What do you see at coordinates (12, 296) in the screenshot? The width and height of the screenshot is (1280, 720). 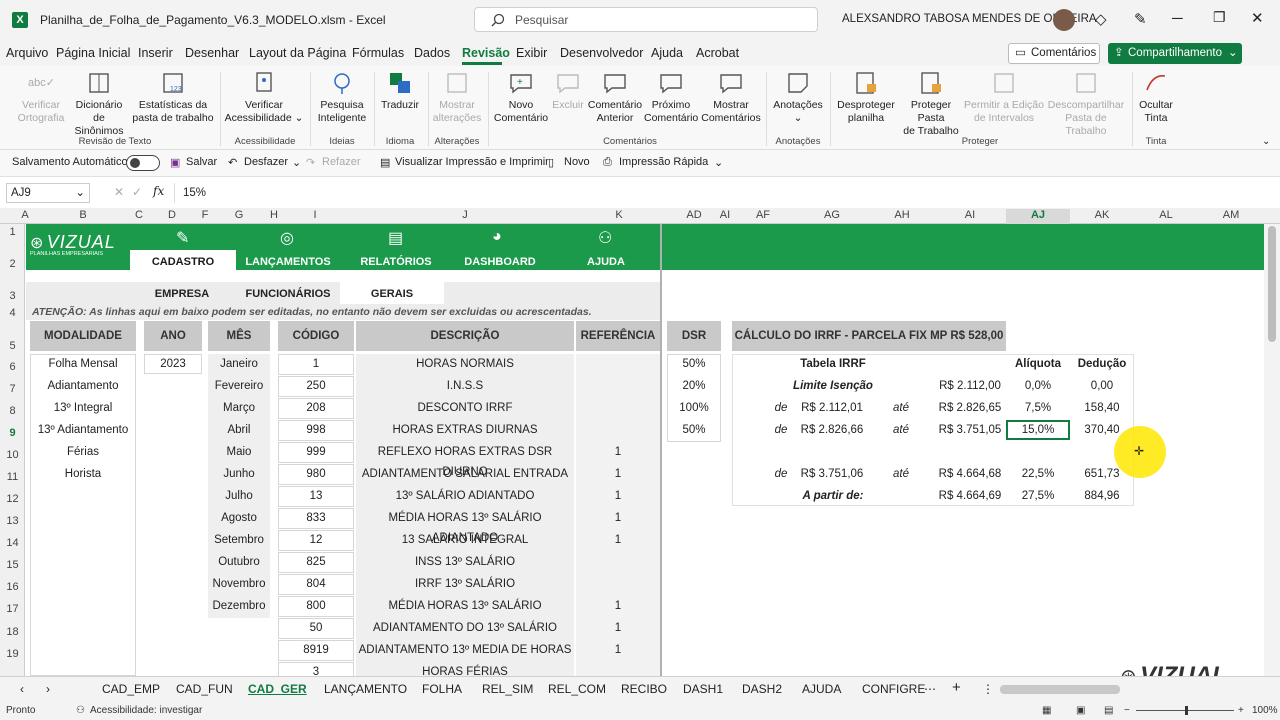 I see `row-header: 3` at bounding box center [12, 296].